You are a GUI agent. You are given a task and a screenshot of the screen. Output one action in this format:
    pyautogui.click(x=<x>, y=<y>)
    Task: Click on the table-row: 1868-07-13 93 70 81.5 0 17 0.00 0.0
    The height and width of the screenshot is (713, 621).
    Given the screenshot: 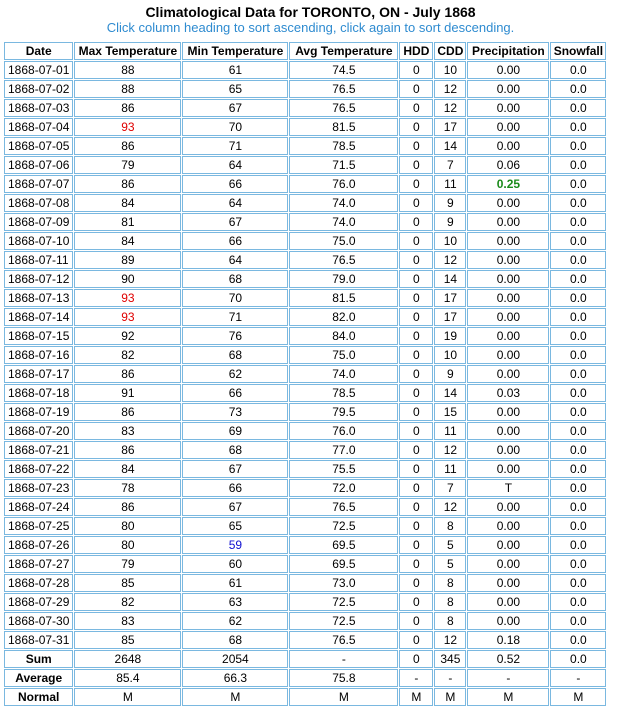 What is the action you would take?
    pyautogui.click(x=305, y=298)
    